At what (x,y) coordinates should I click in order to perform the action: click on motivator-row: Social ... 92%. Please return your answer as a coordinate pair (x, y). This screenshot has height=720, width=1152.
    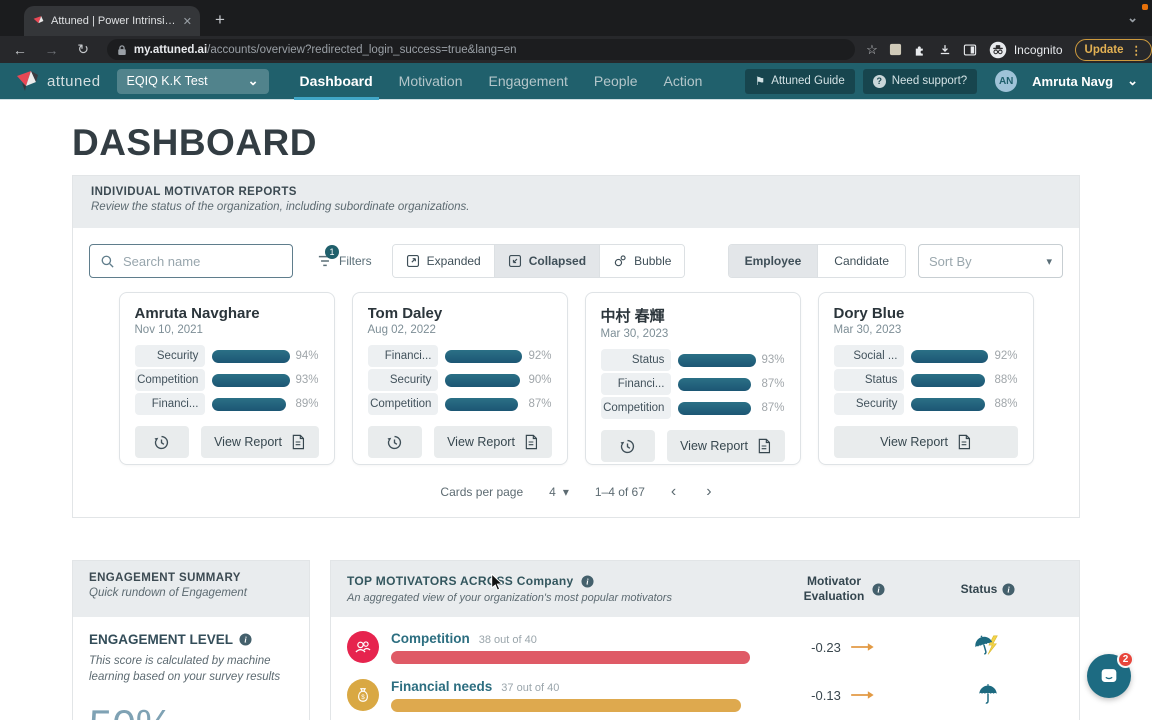
    Looking at the image, I should click on (925, 356).